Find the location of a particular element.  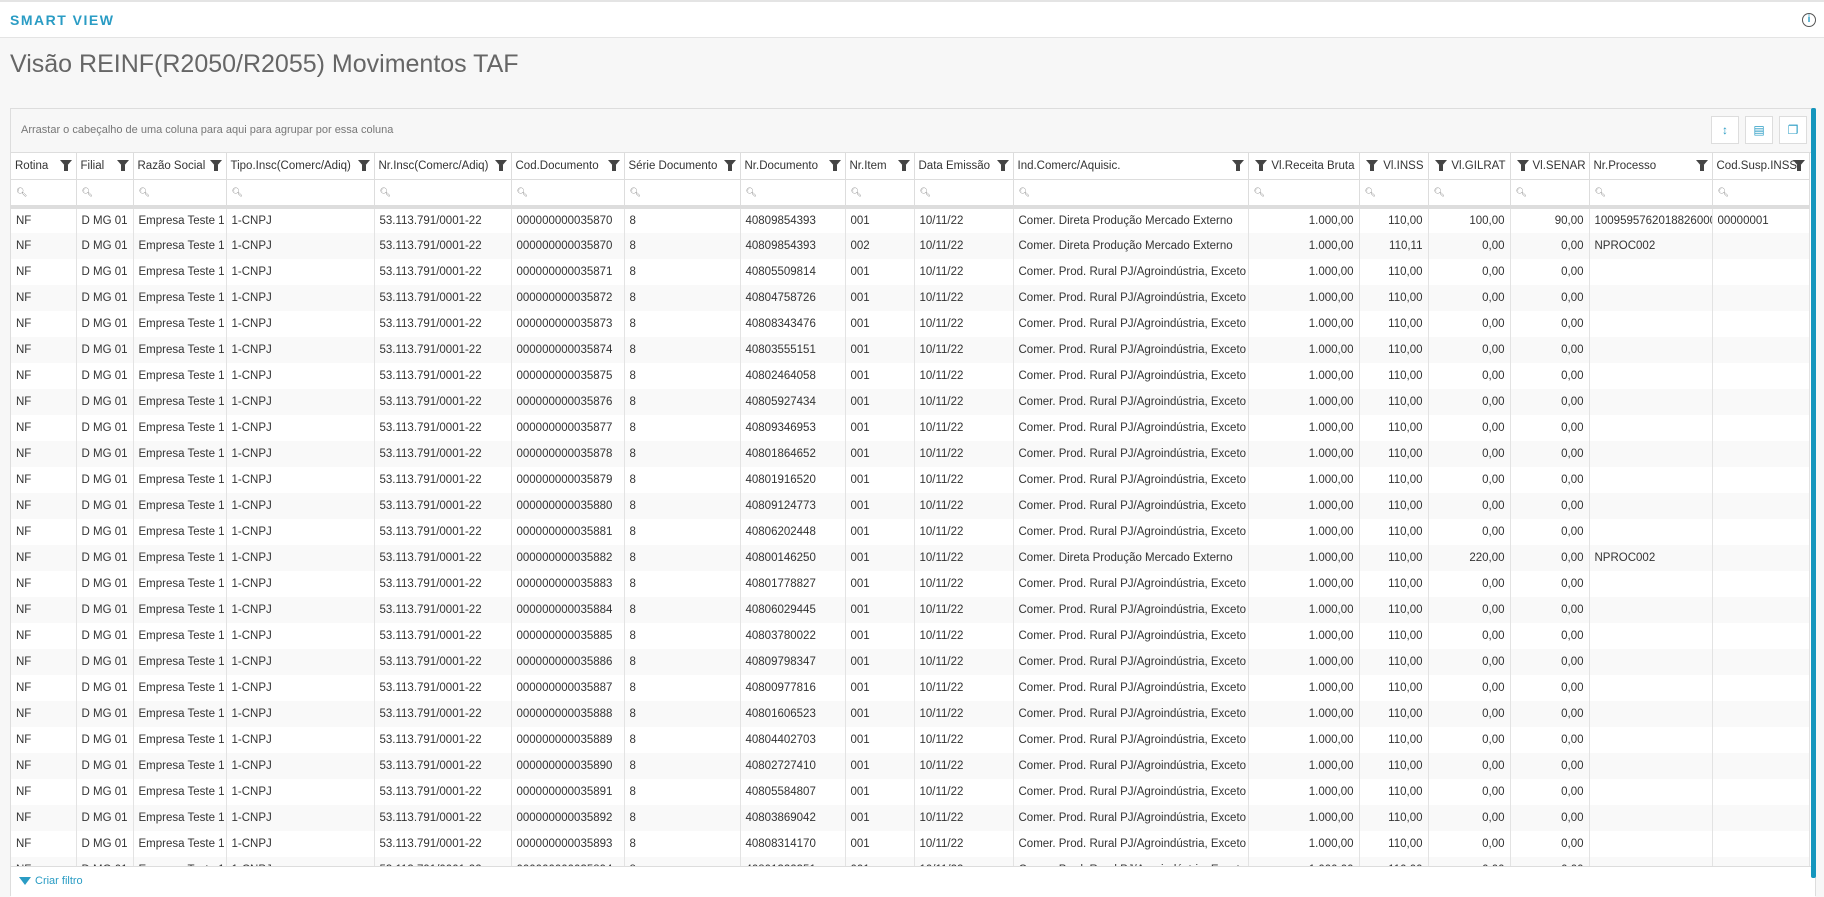

copy-button: ❐ is located at coordinates (1793, 130).